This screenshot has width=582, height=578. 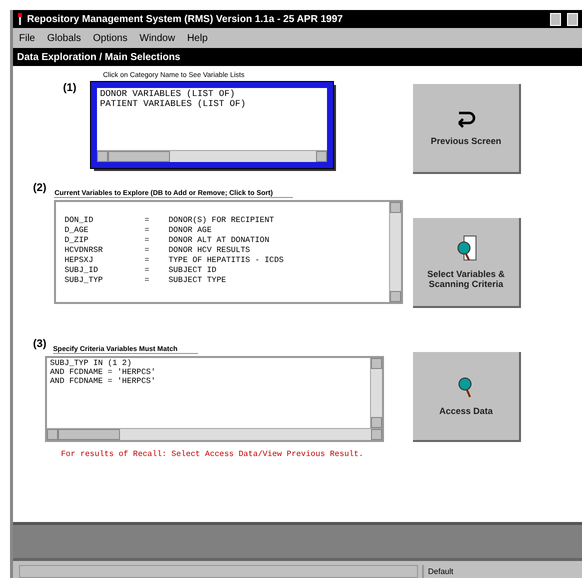 I want to click on category-item: PATIENT VARIABLES (LIST OF), so click(x=212, y=104).